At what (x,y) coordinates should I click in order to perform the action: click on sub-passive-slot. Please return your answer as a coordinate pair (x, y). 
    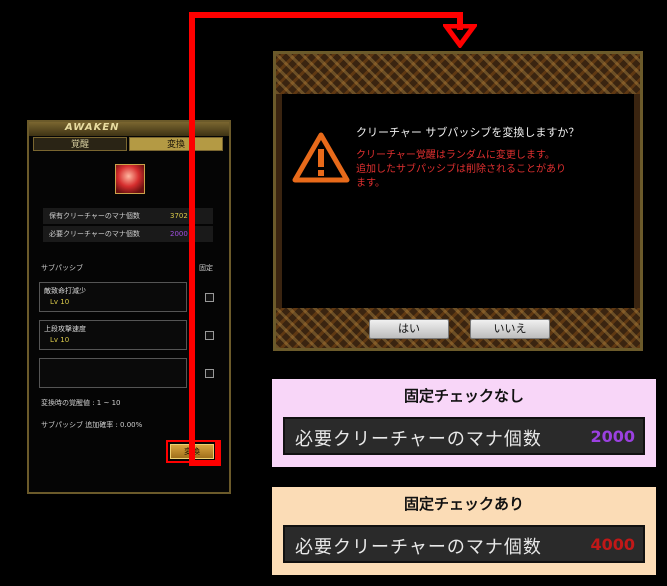
    Looking at the image, I should click on (113, 373).